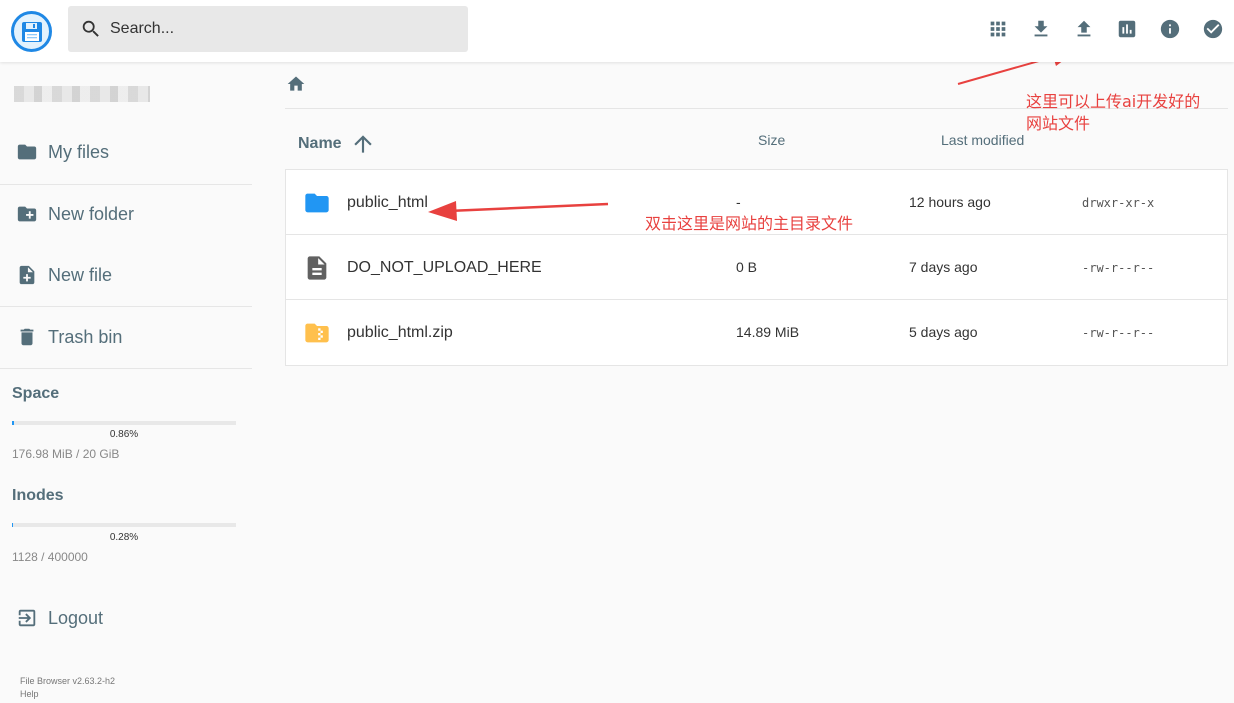  I want to click on column-header-size: Size, so click(771, 140).